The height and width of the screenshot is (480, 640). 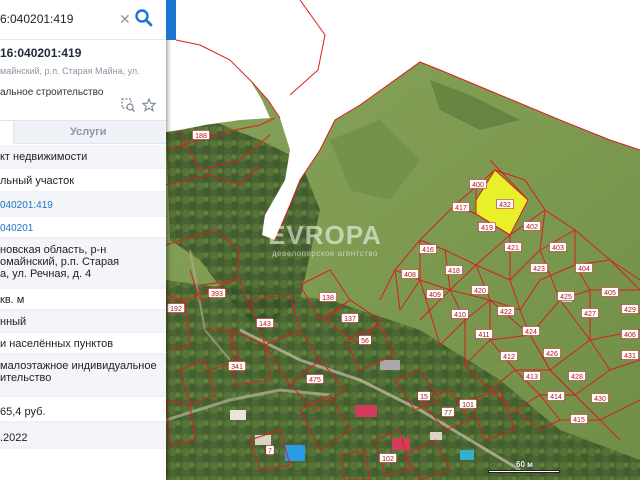 I want to click on parcel-label: 424, so click(x=531, y=332).